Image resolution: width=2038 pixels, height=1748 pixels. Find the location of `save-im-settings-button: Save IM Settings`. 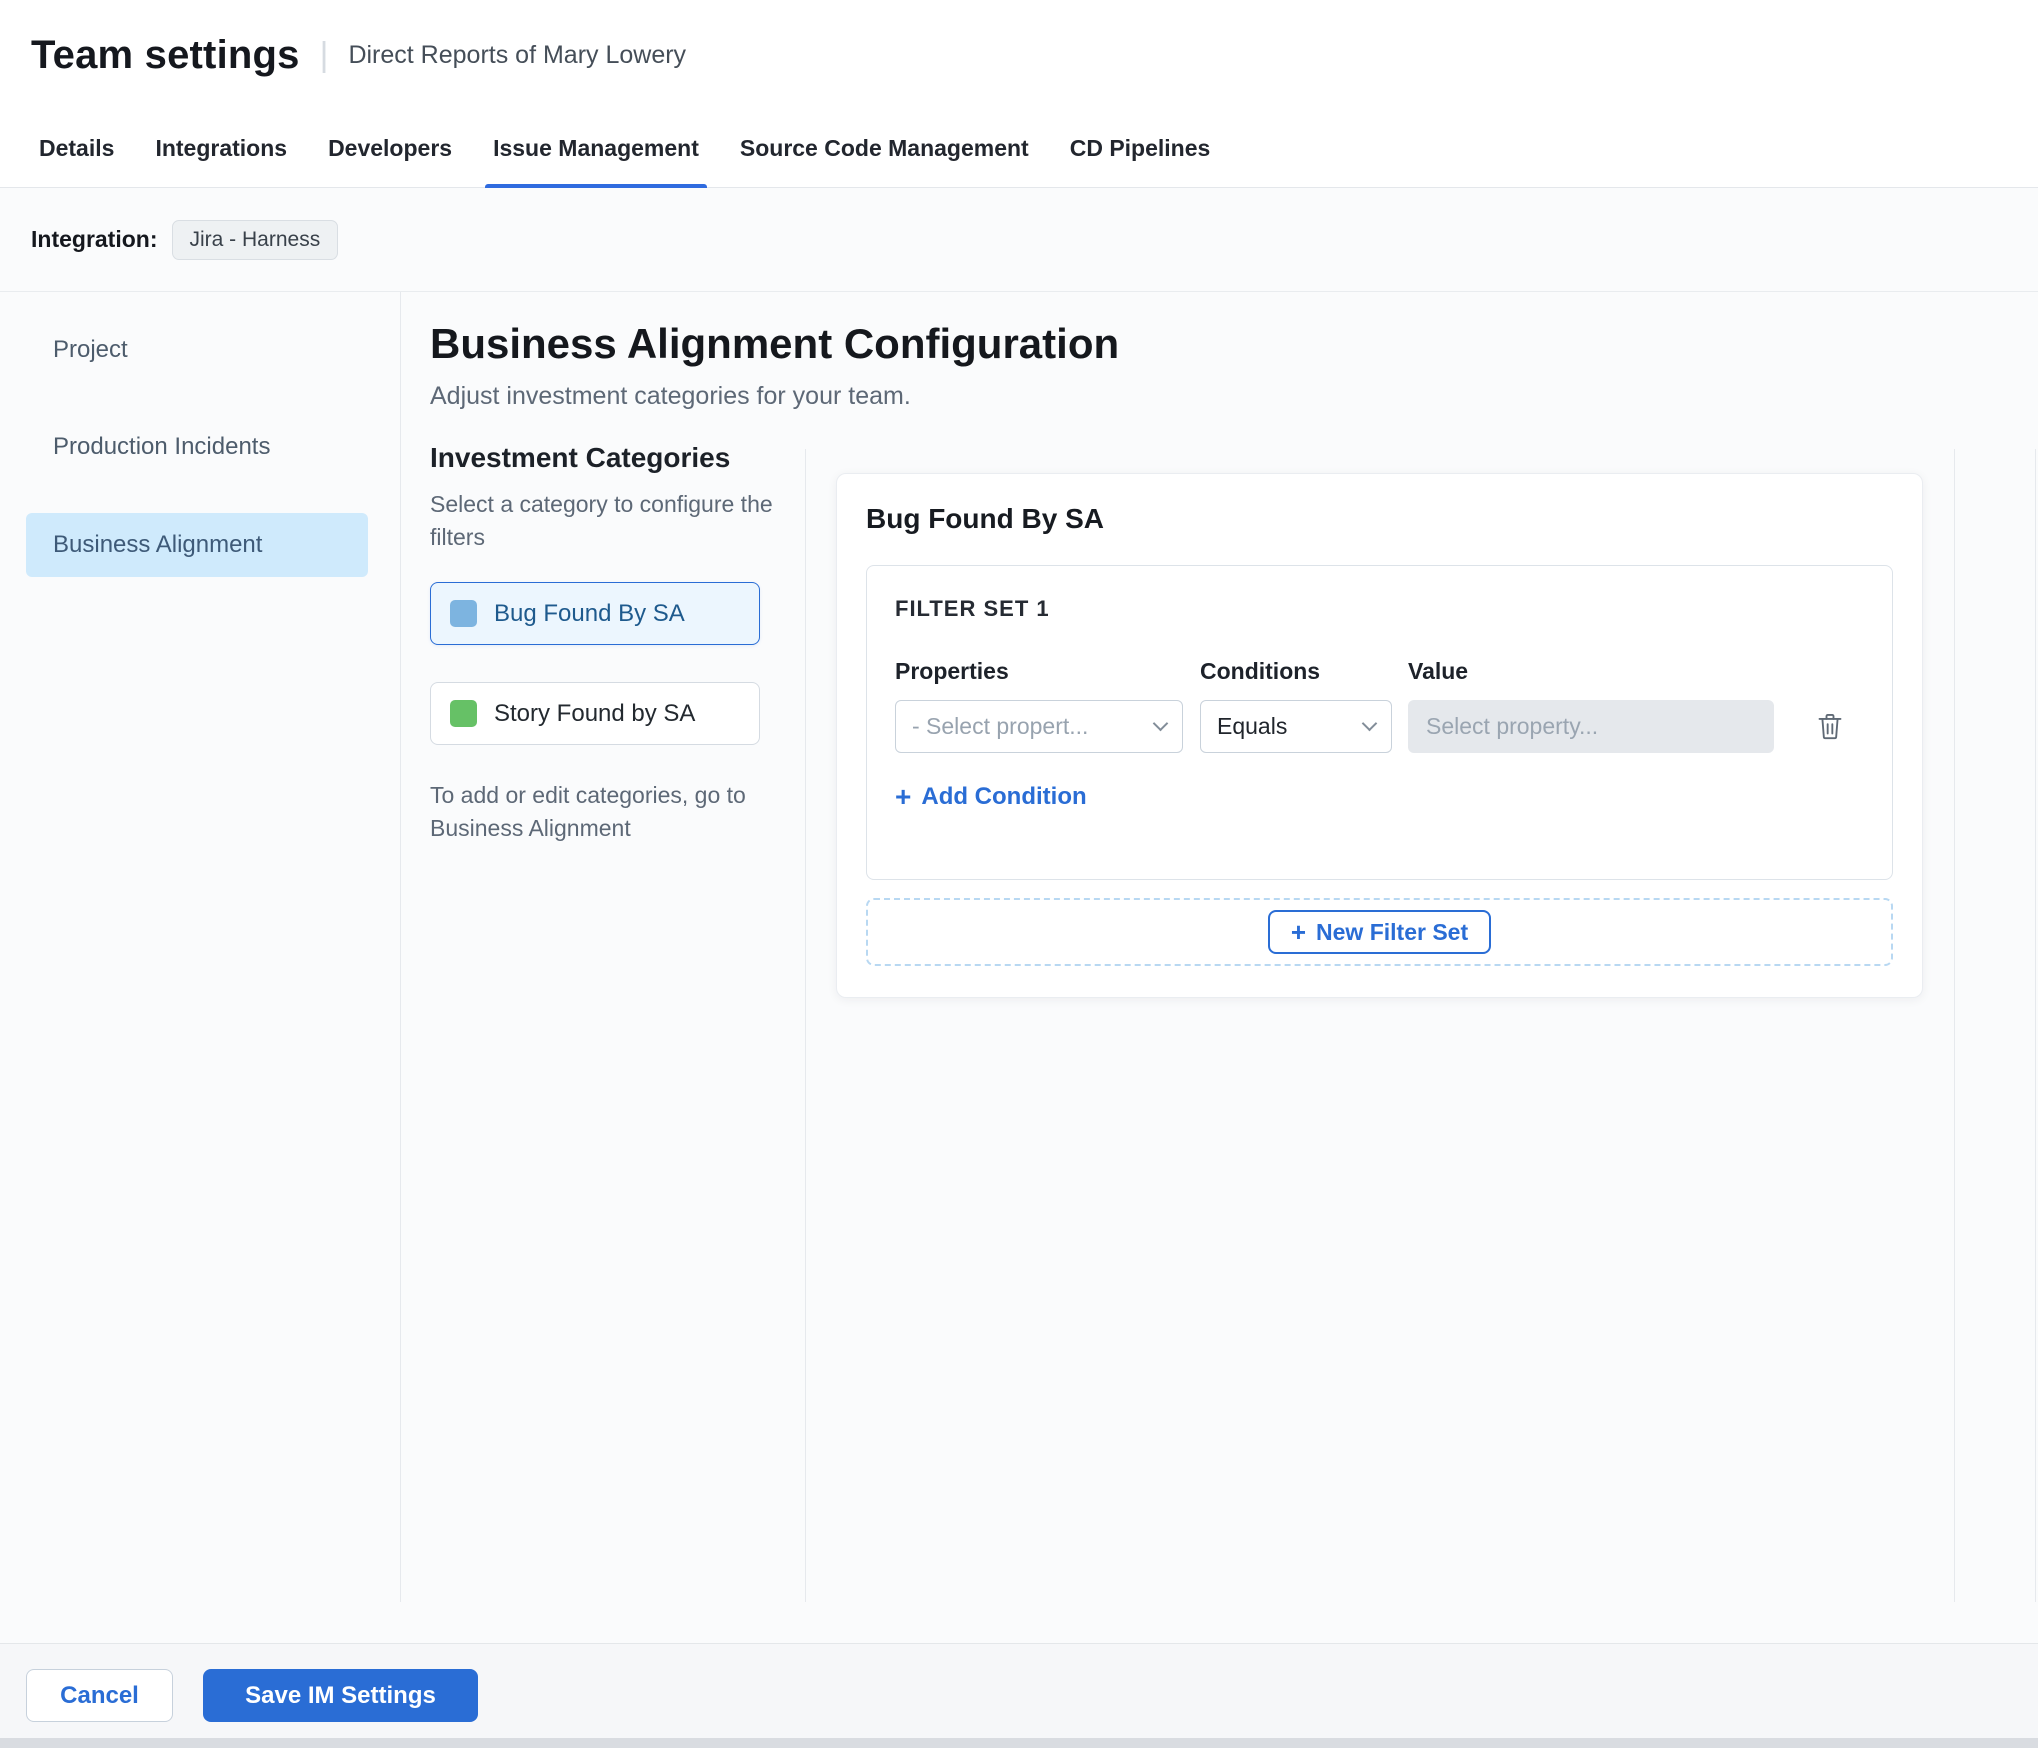

save-im-settings-button: Save IM Settings is located at coordinates (340, 1695).